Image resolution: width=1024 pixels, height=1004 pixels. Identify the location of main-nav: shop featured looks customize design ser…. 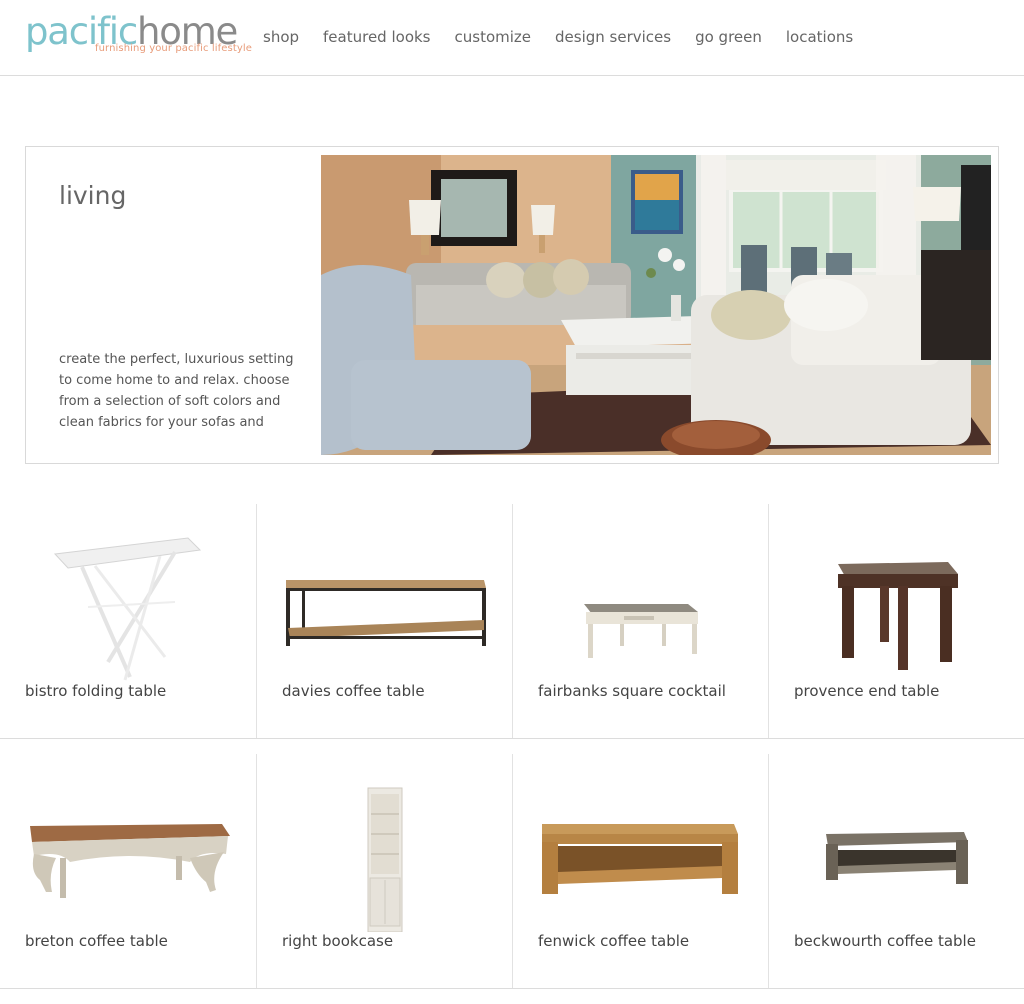
(570, 37).